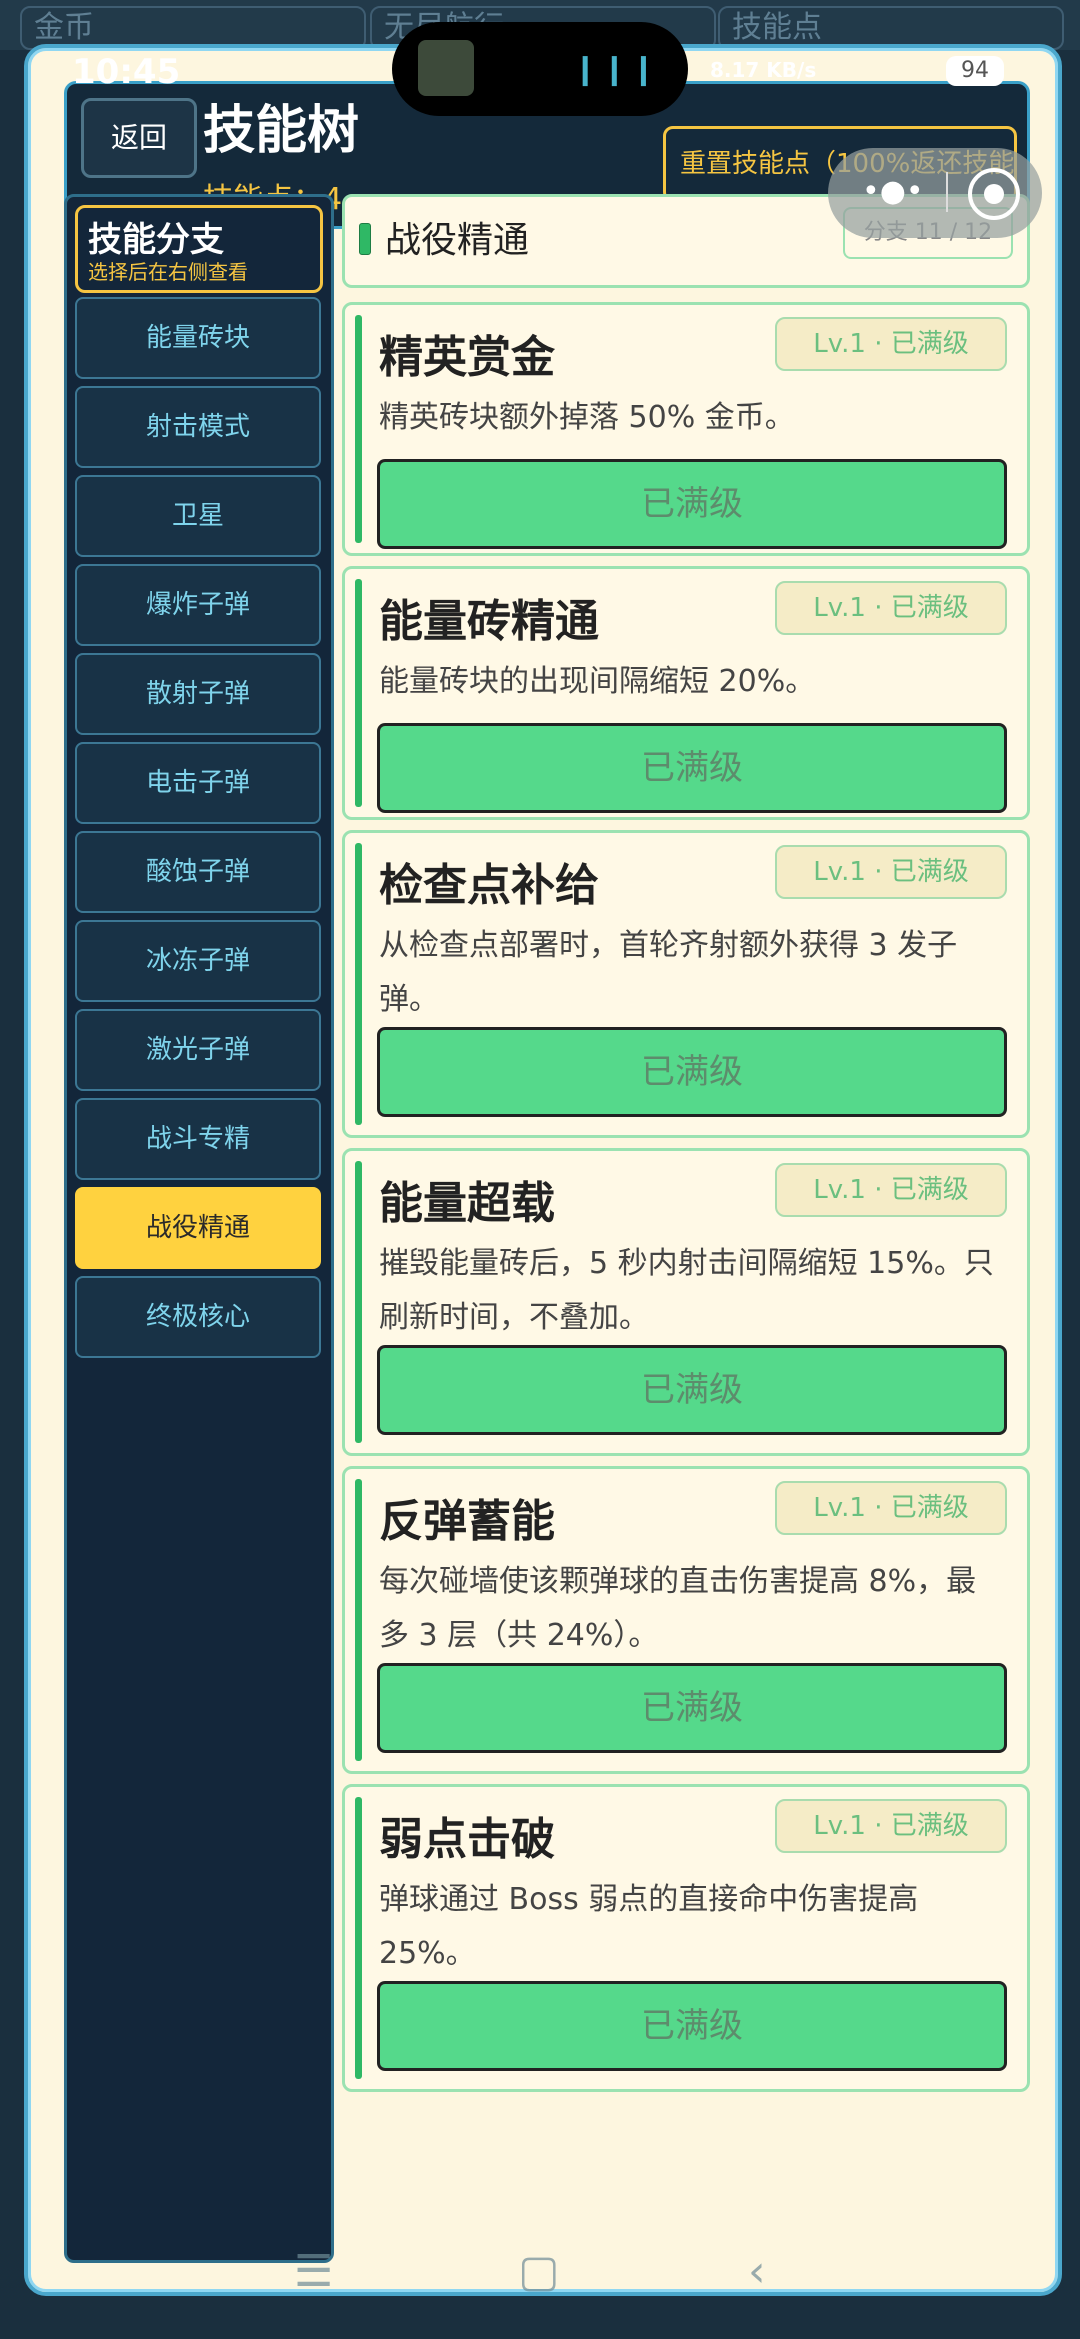 The width and height of the screenshot is (1080, 2339). What do you see at coordinates (540, 69) in the screenshot?
I see `dynamic-island: ❙❙❙` at bounding box center [540, 69].